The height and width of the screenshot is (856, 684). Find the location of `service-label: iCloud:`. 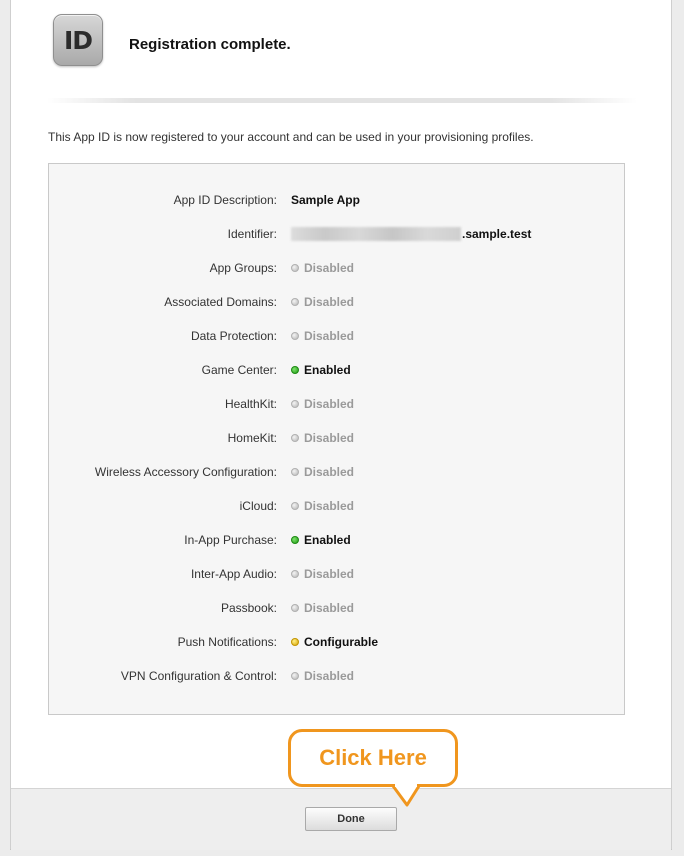

service-label: iCloud: is located at coordinates (258, 506).